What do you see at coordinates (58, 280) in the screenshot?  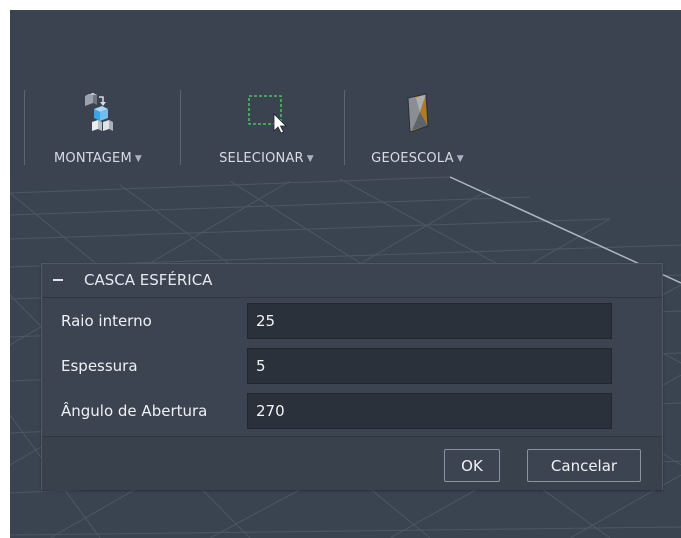 I see `collapse-icon` at bounding box center [58, 280].